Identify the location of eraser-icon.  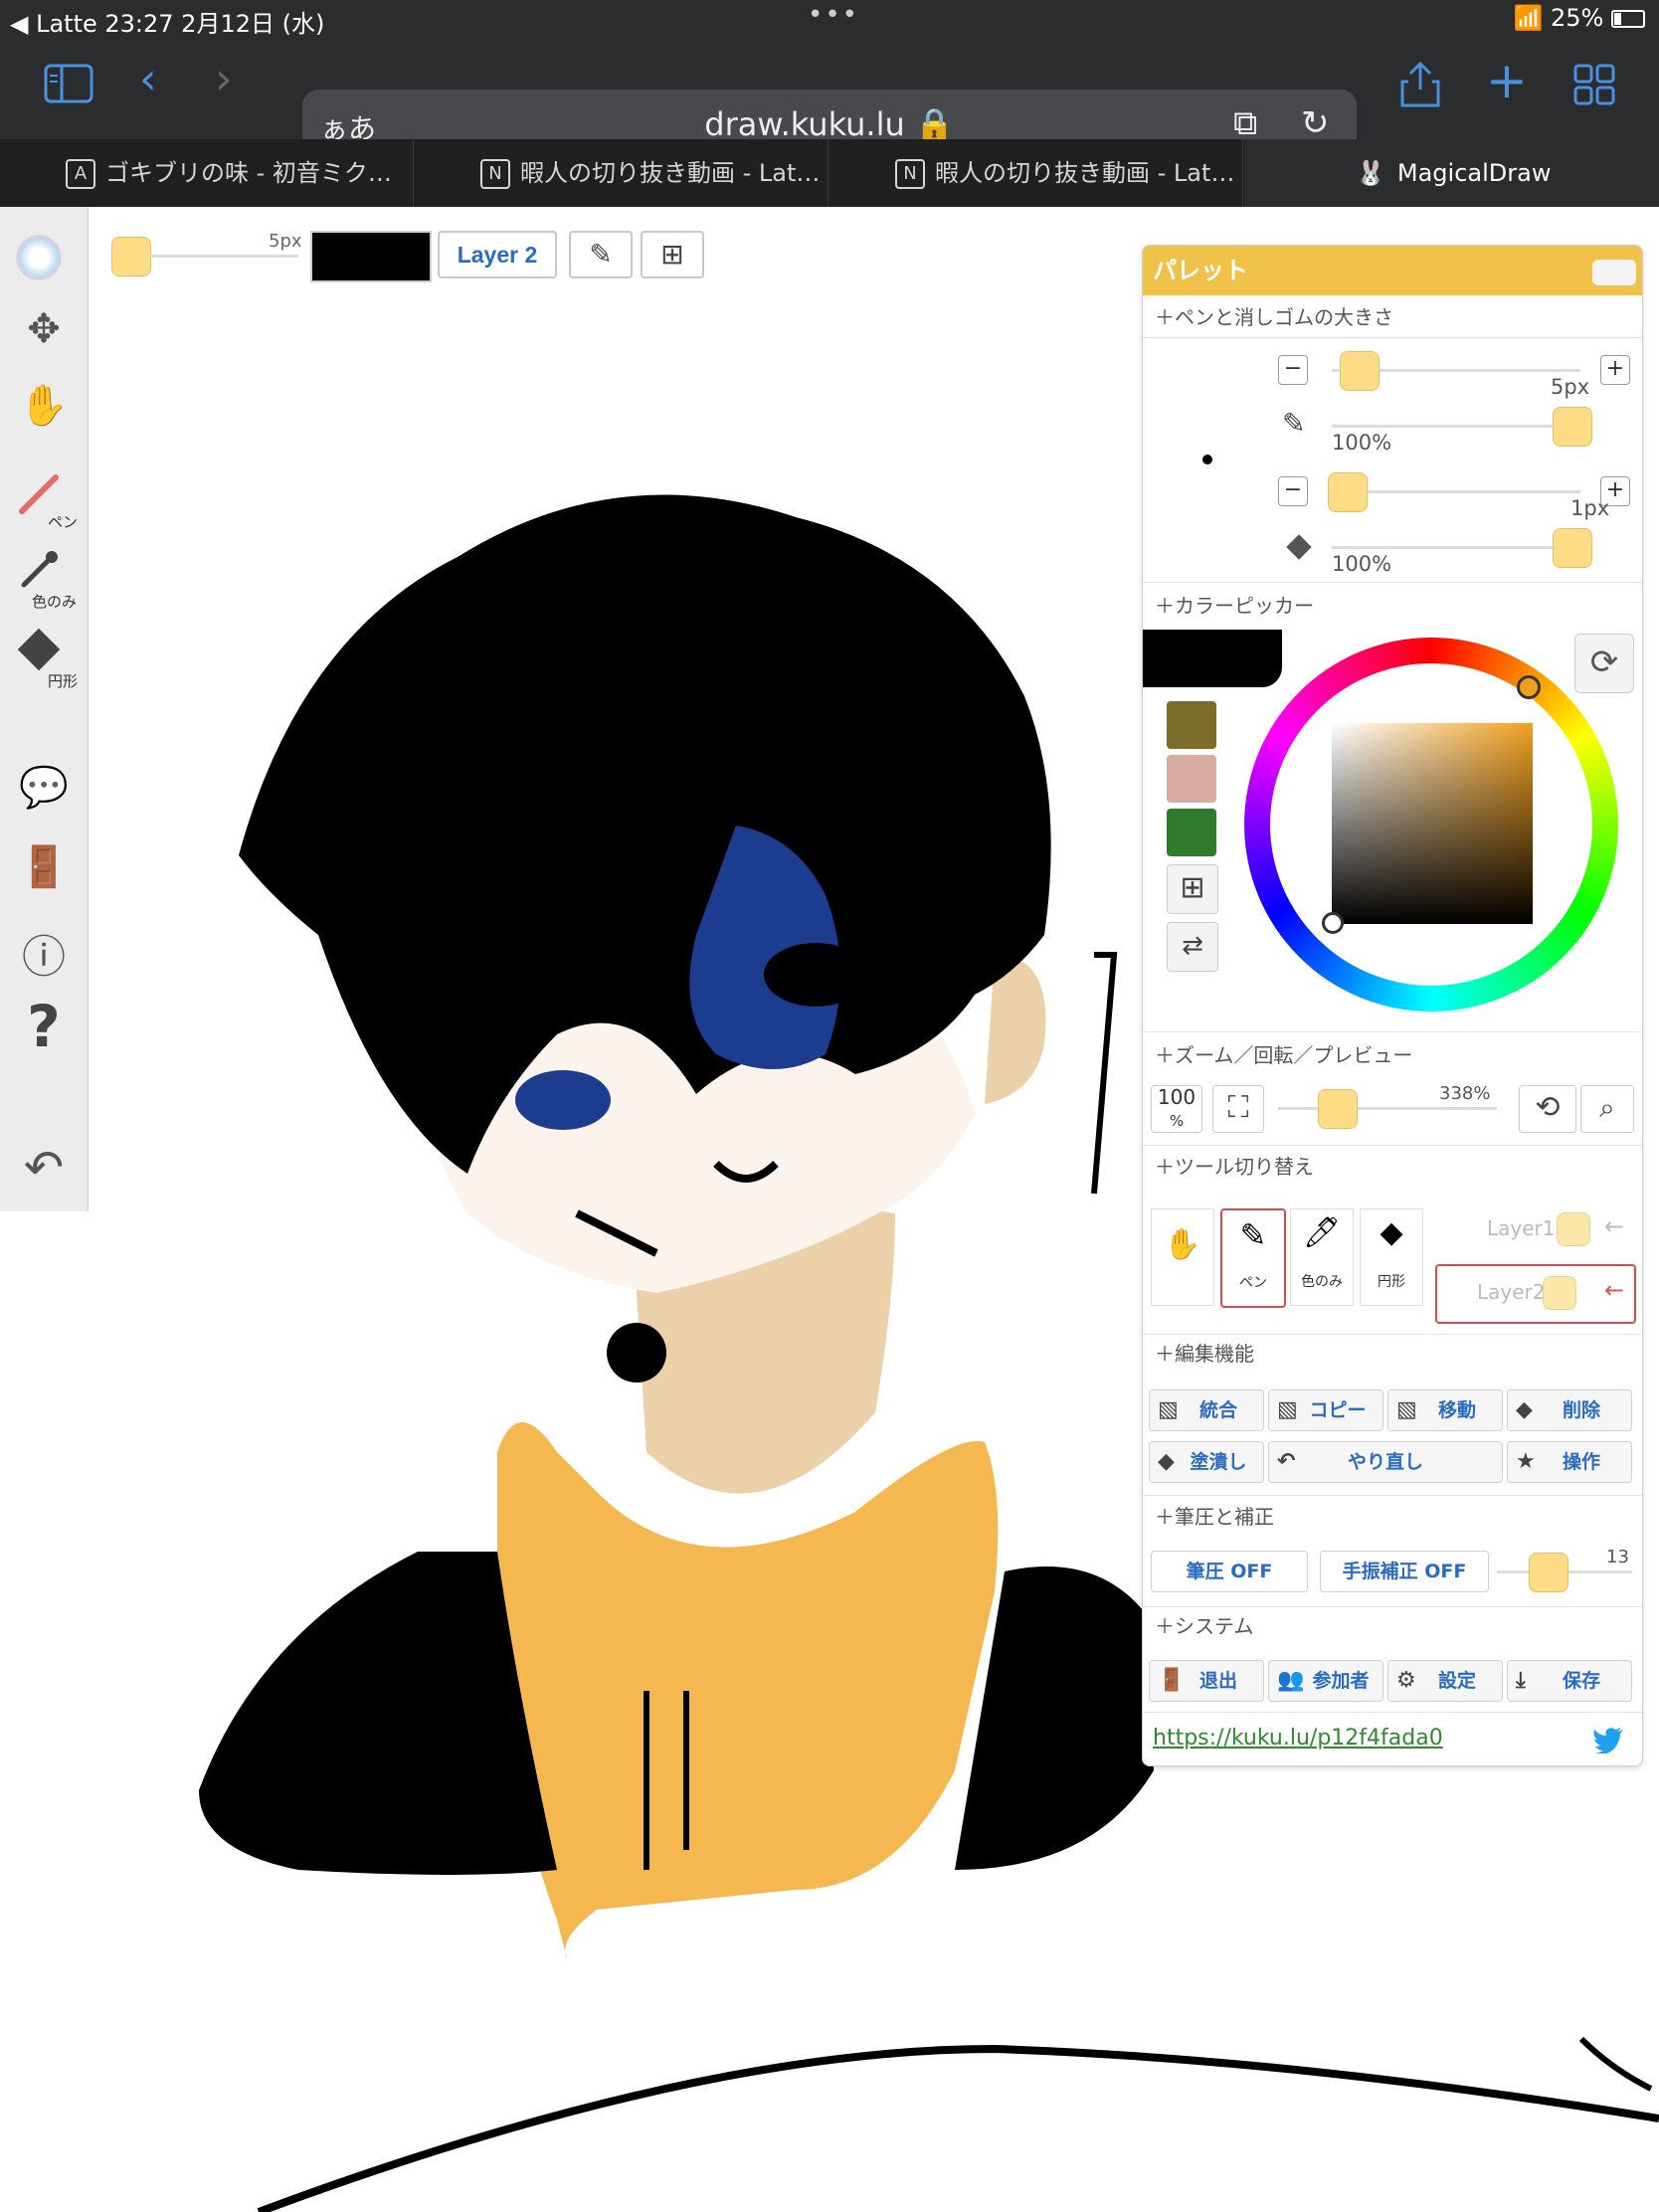
(39, 649).